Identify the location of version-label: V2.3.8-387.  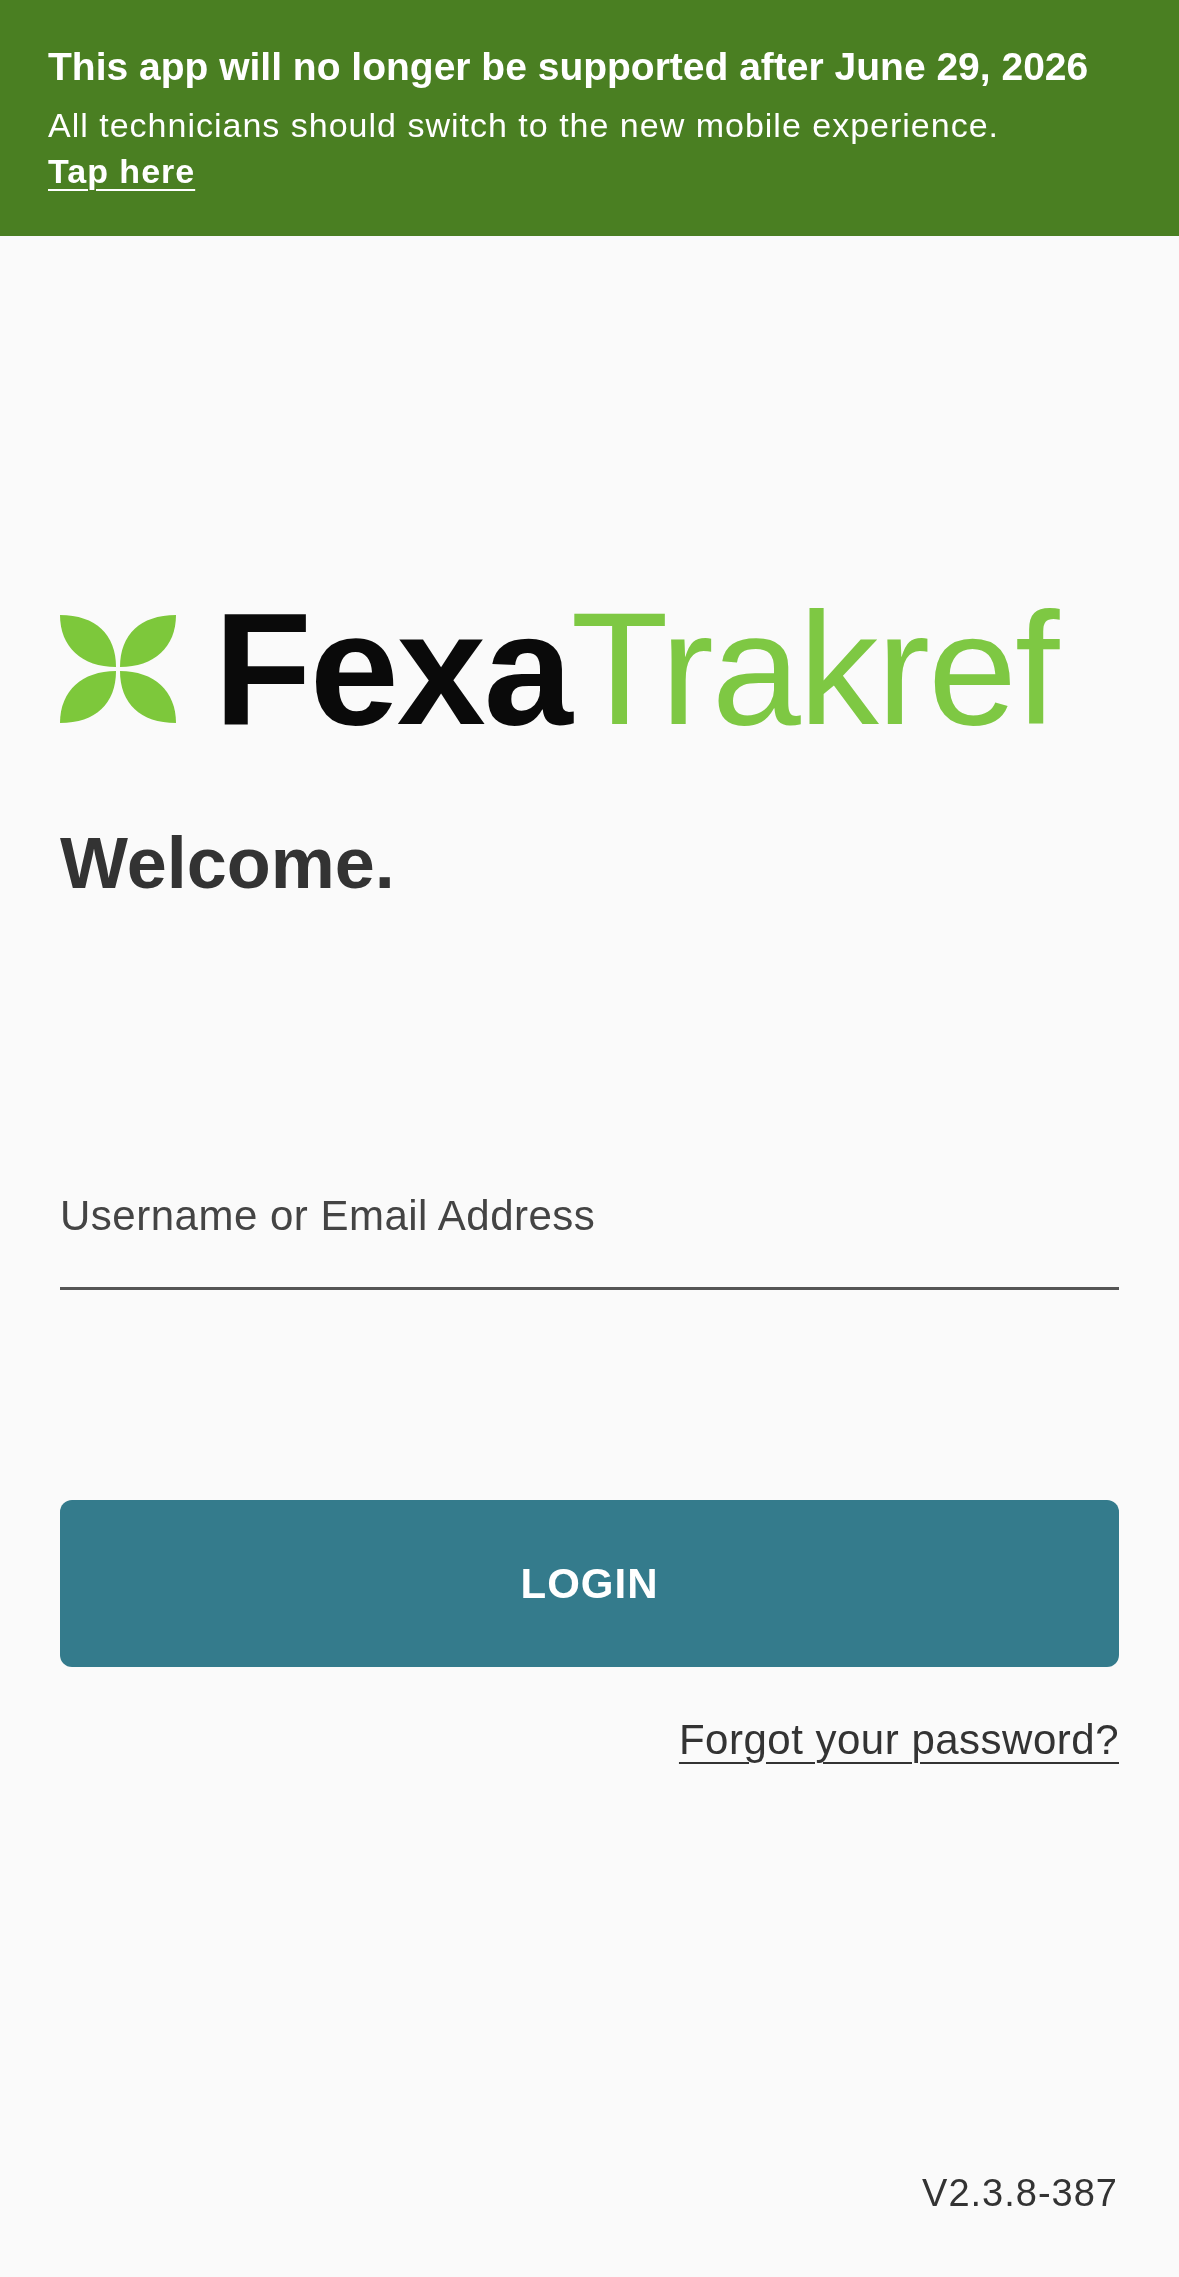
(1020, 2193).